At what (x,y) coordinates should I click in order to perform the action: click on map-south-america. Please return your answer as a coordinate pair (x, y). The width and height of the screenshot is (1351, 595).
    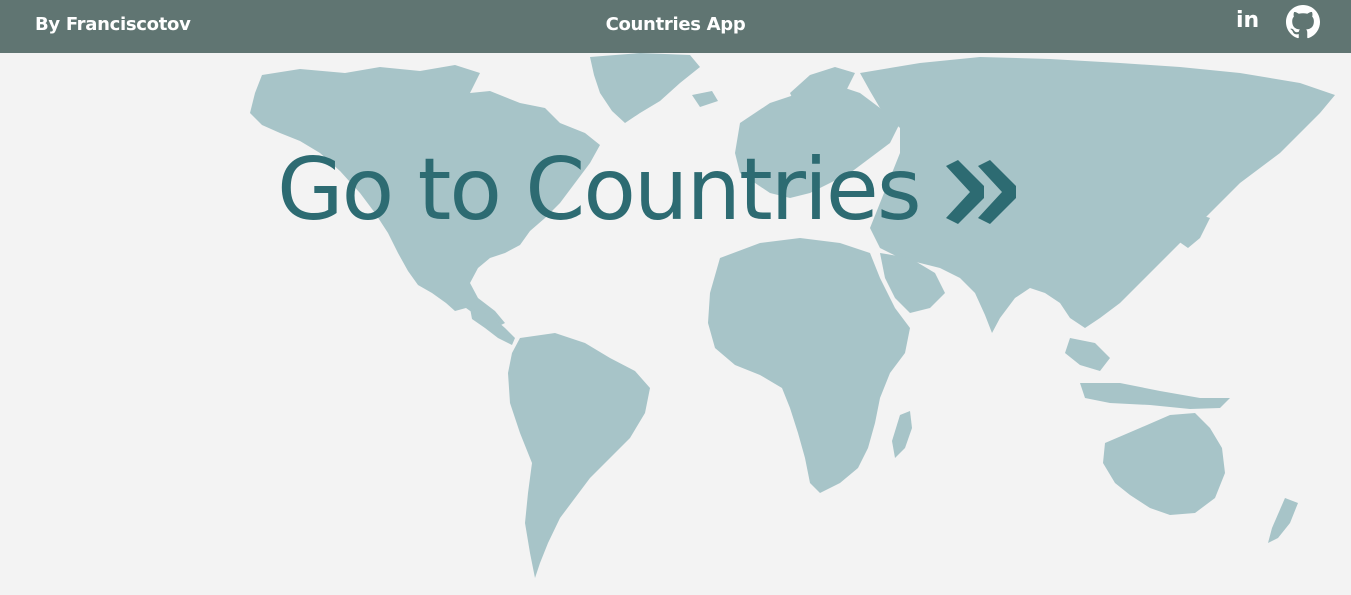
    Looking at the image, I should click on (579, 455).